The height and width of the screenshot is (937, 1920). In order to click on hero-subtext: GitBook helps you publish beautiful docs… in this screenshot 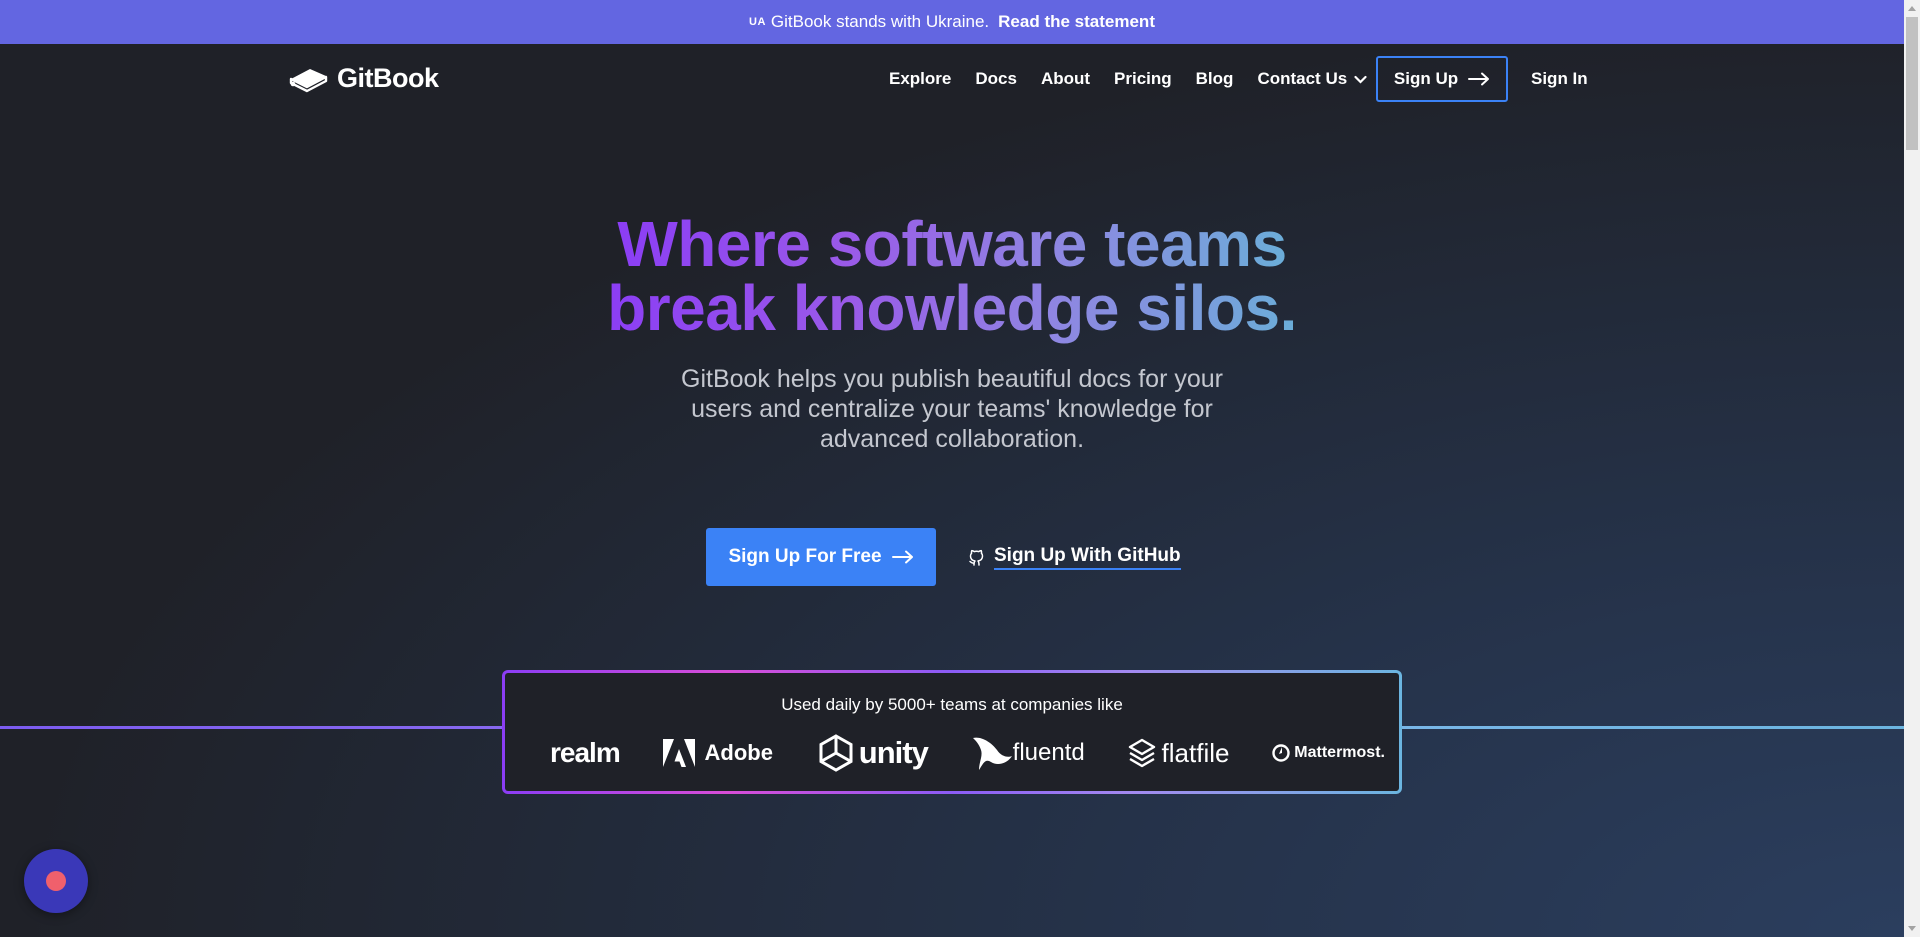, I will do `click(952, 409)`.